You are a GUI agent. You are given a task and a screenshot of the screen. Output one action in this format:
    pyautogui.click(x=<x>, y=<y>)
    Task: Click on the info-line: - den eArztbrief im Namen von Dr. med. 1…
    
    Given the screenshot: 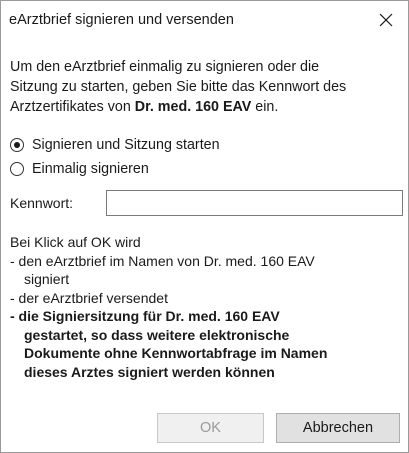 What is the action you would take?
    pyautogui.click(x=162, y=260)
    